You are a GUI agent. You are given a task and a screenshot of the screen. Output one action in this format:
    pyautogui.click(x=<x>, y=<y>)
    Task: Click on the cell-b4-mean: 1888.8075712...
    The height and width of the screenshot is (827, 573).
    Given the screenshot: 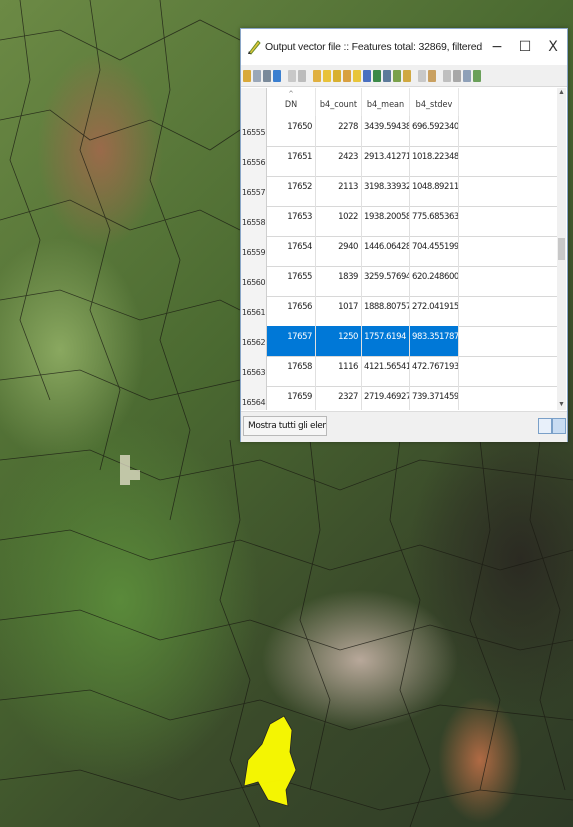 What is the action you would take?
    pyautogui.click(x=386, y=311)
    